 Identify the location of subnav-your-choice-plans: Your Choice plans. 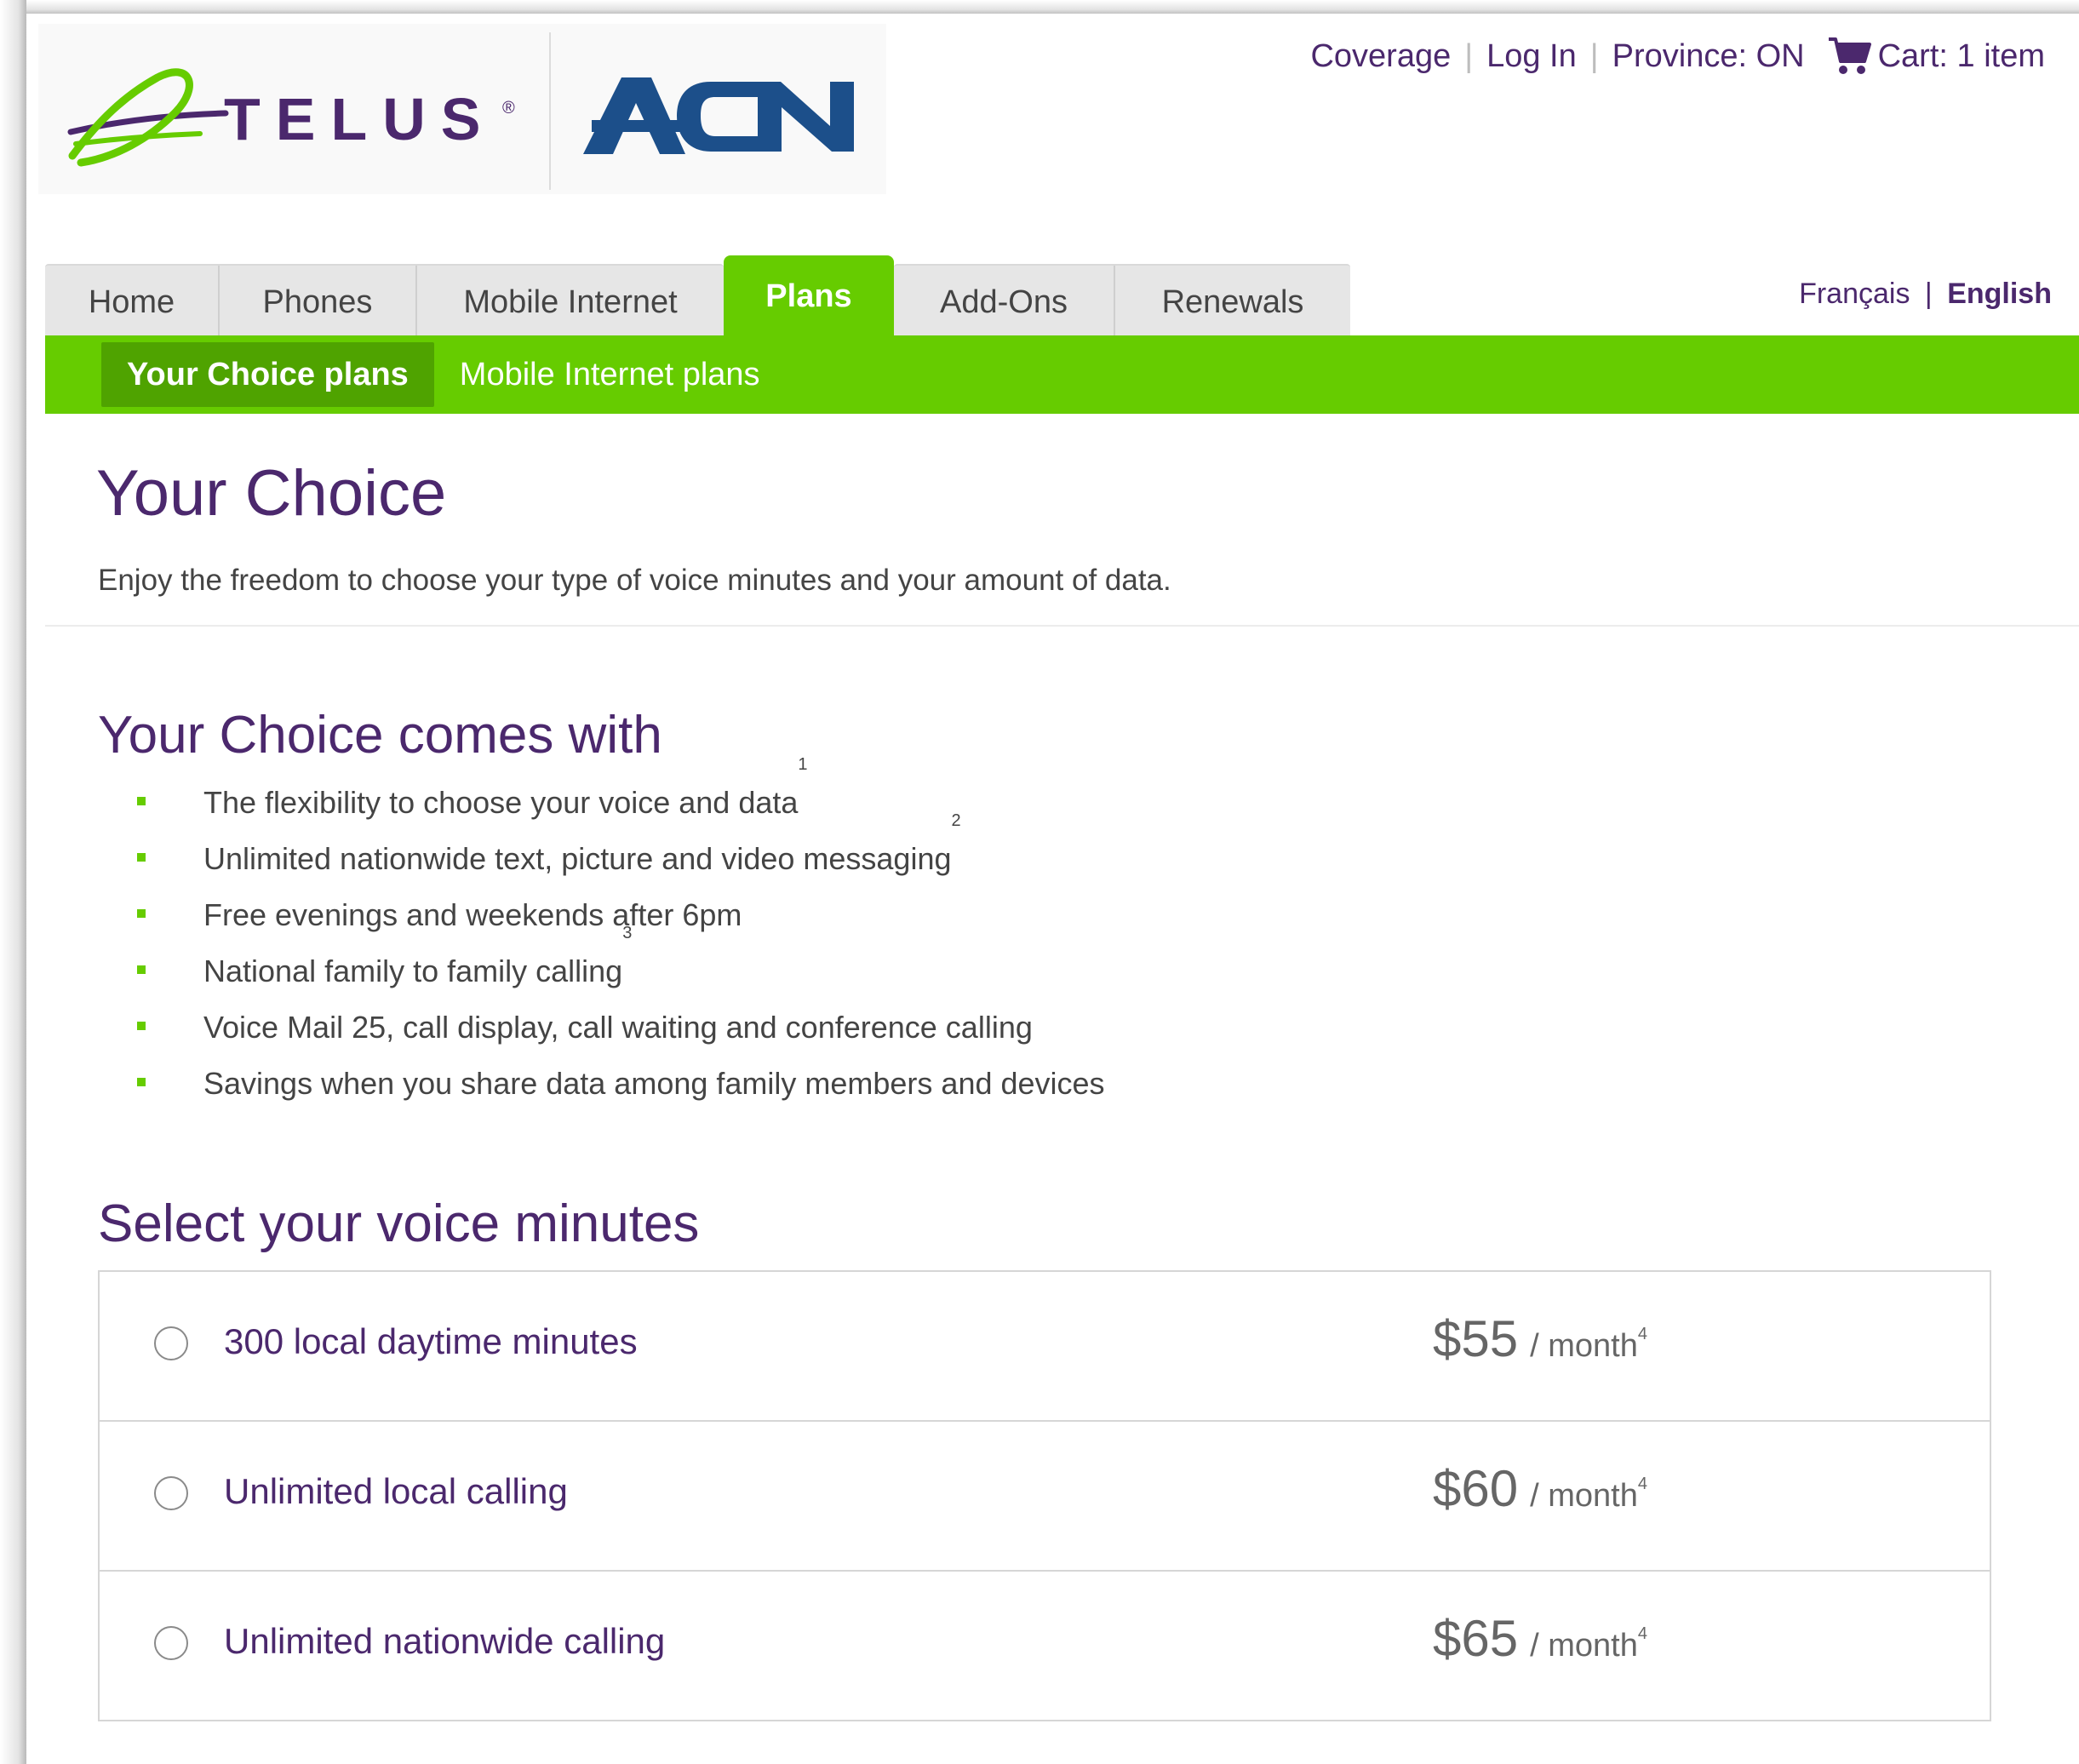
(267, 374).